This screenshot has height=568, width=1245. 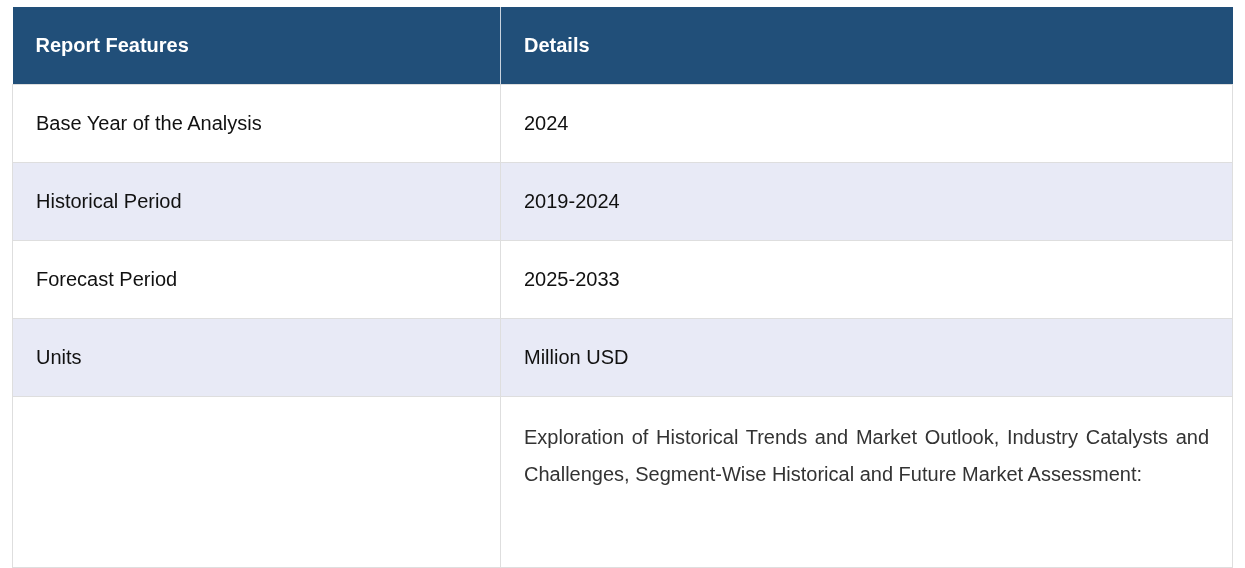 What do you see at coordinates (866, 123) in the screenshot?
I see `table-cell: 2024` at bounding box center [866, 123].